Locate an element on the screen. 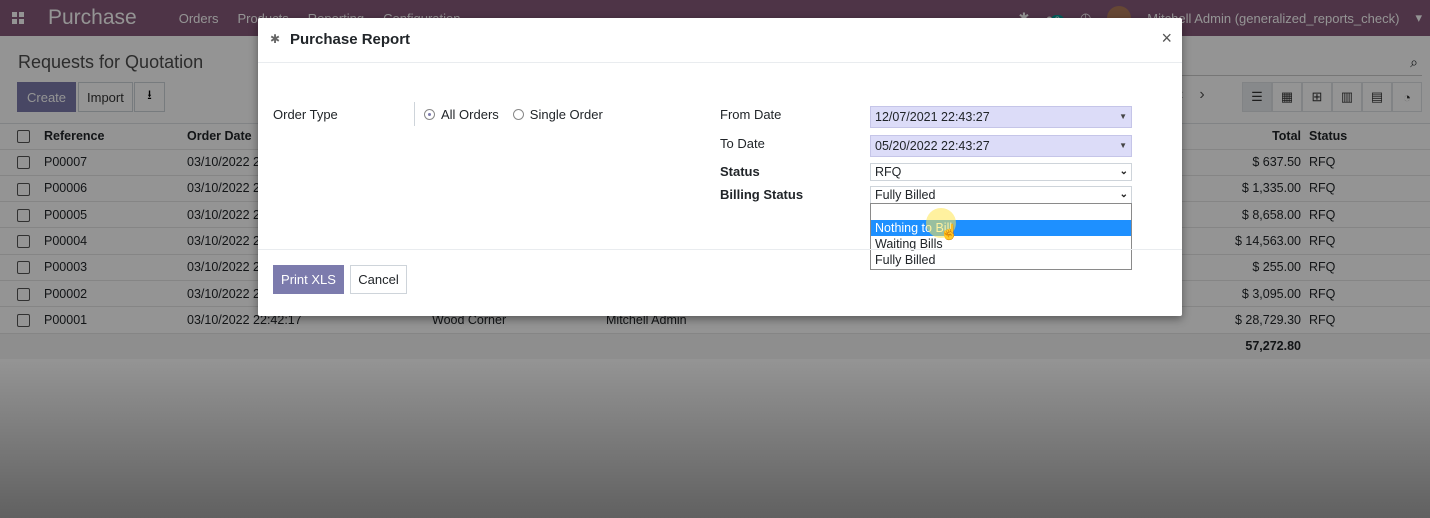 The image size is (1430, 518). footer-divider is located at coordinates (720, 249).